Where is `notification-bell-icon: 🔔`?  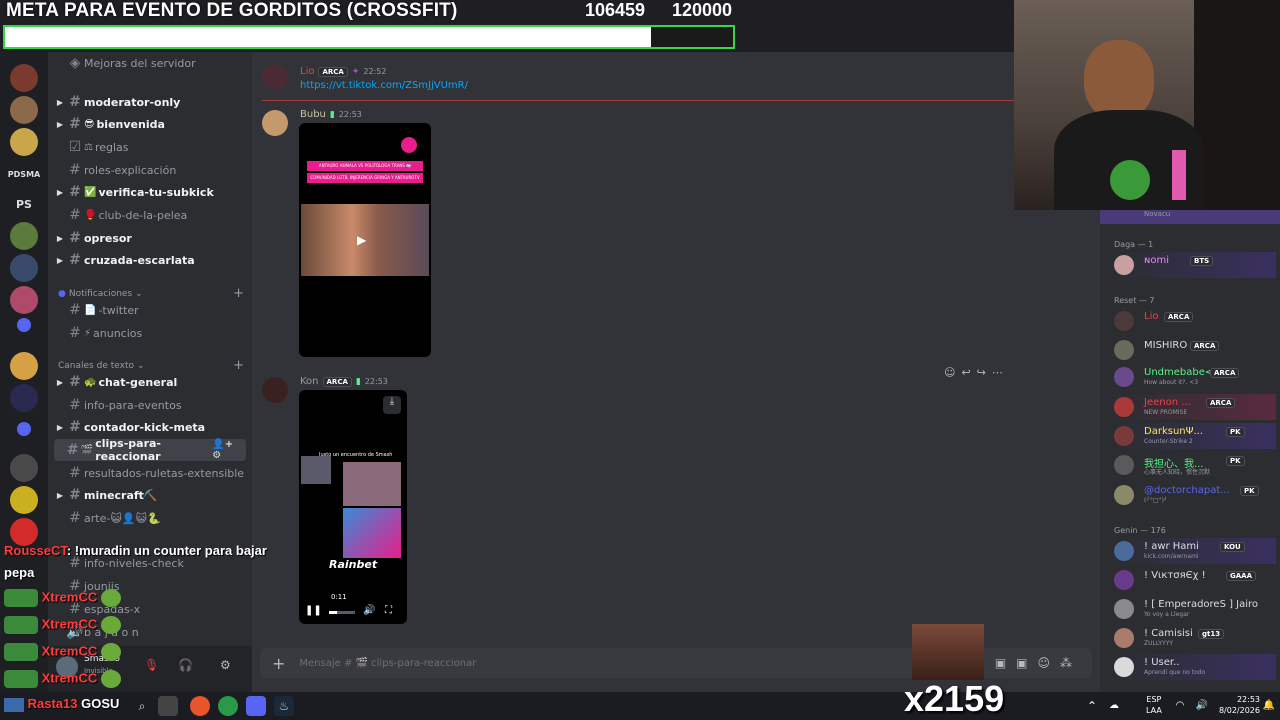 notification-bell-icon: 🔔 is located at coordinates (1269, 706).